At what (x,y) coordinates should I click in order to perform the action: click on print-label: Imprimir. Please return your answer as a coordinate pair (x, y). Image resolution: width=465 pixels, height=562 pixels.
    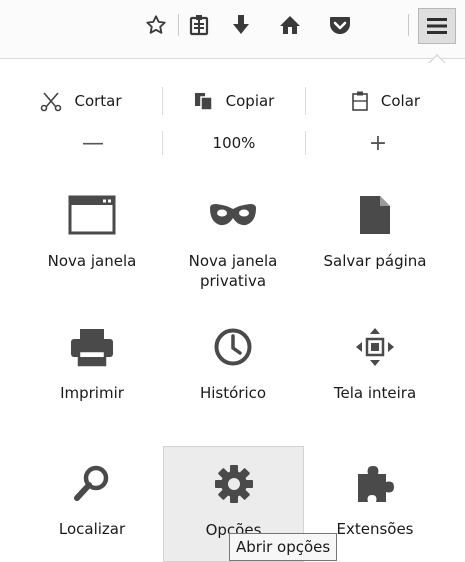
    Looking at the image, I should click on (92, 393).